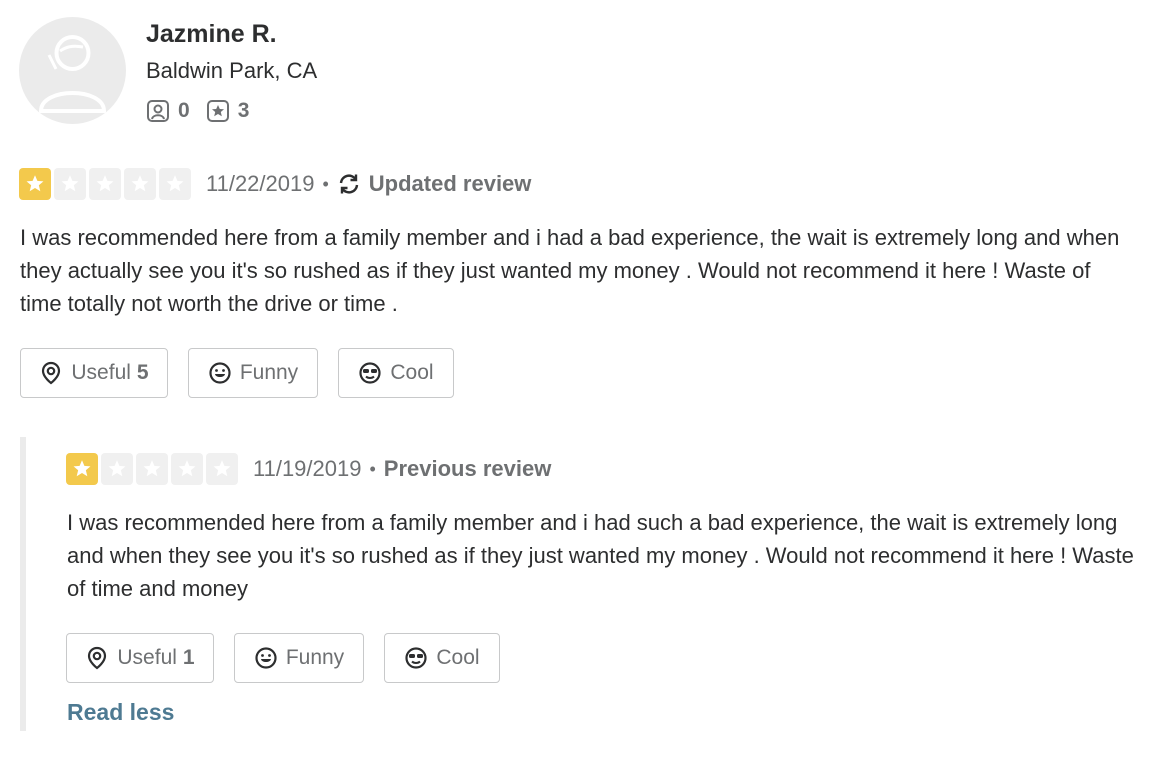 The height and width of the screenshot is (758, 1154). What do you see at coordinates (188, 657) in the screenshot?
I see `useful-count: 1` at bounding box center [188, 657].